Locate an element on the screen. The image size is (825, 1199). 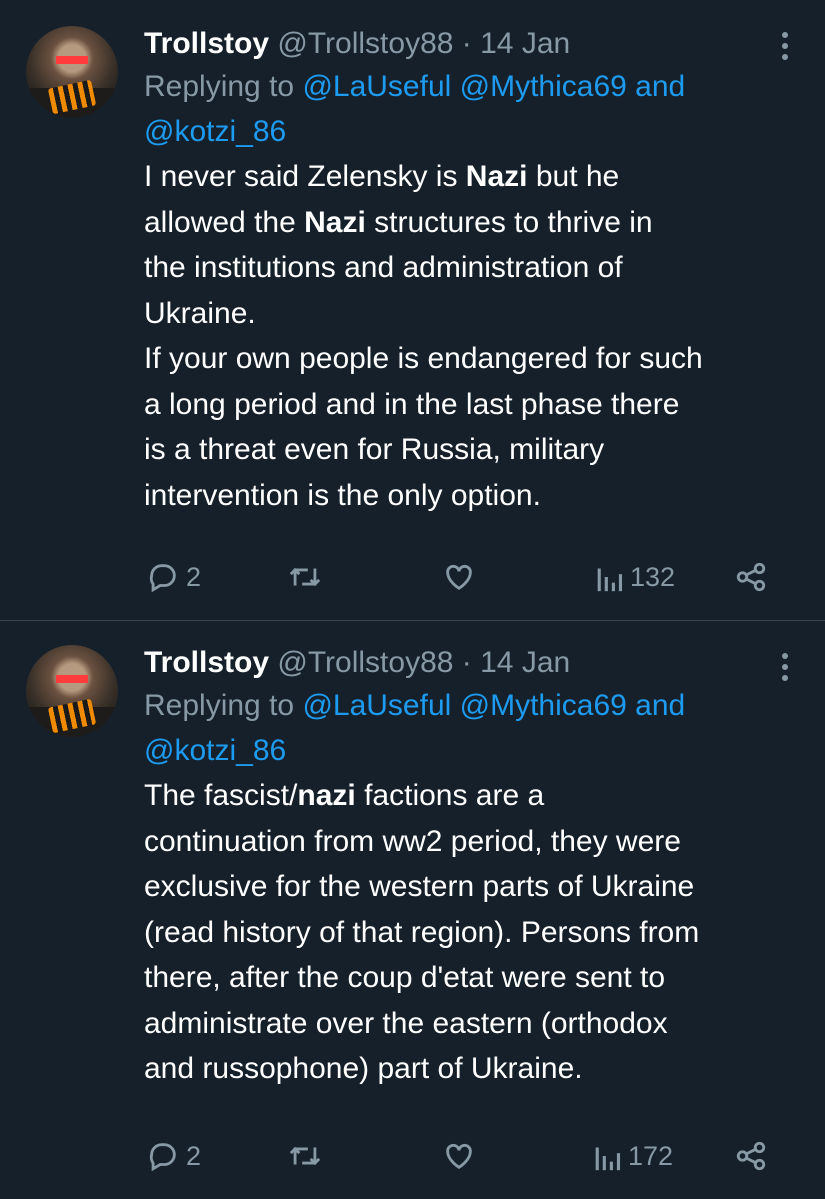
views-button: 172 is located at coordinates (632, 1156).